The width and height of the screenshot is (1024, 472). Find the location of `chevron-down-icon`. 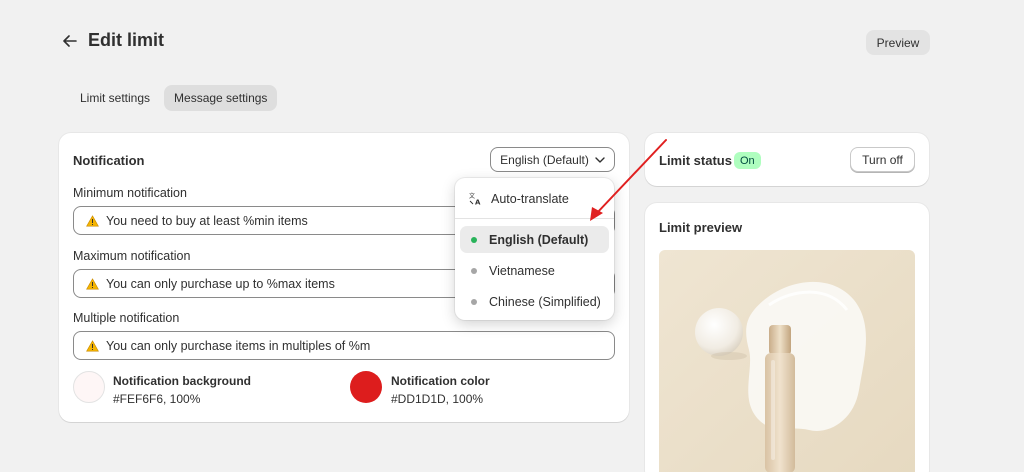

chevron-down-icon is located at coordinates (600, 159).